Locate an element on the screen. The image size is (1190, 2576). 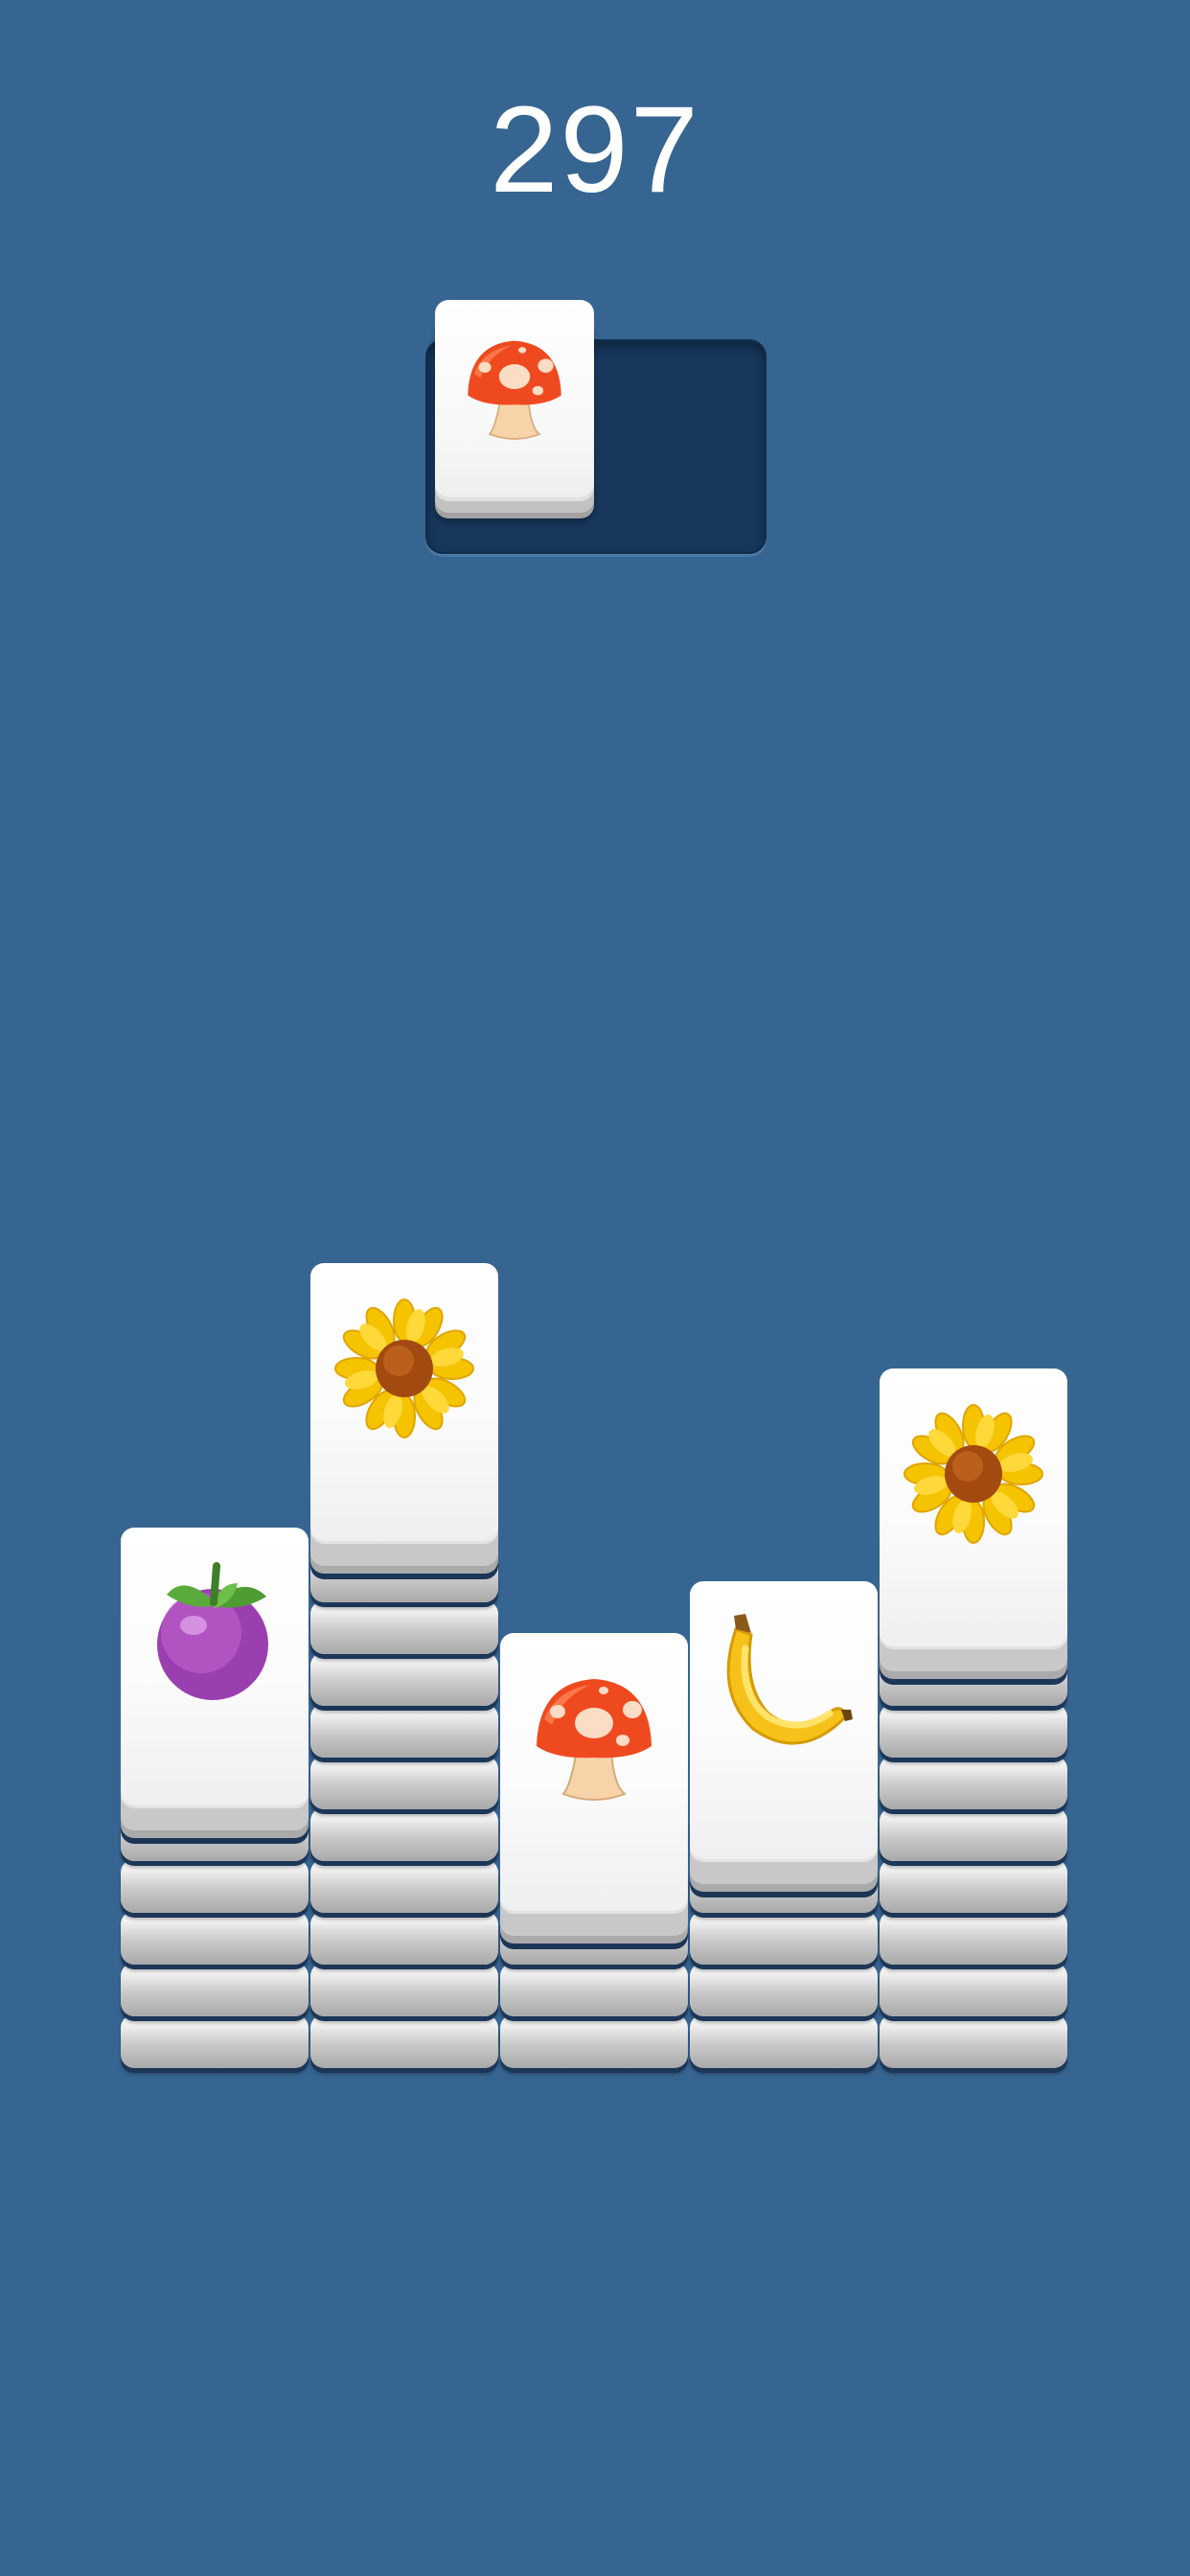
tile-mangosteen is located at coordinates (215, 1667).